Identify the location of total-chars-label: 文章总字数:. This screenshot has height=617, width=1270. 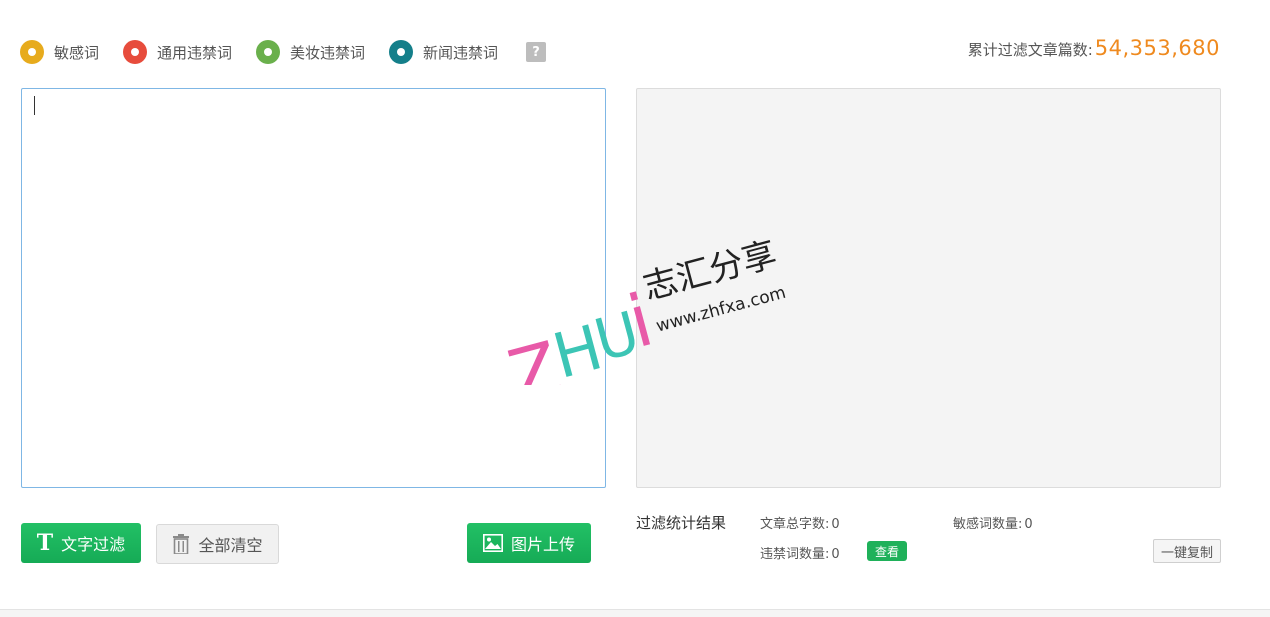
(795, 524).